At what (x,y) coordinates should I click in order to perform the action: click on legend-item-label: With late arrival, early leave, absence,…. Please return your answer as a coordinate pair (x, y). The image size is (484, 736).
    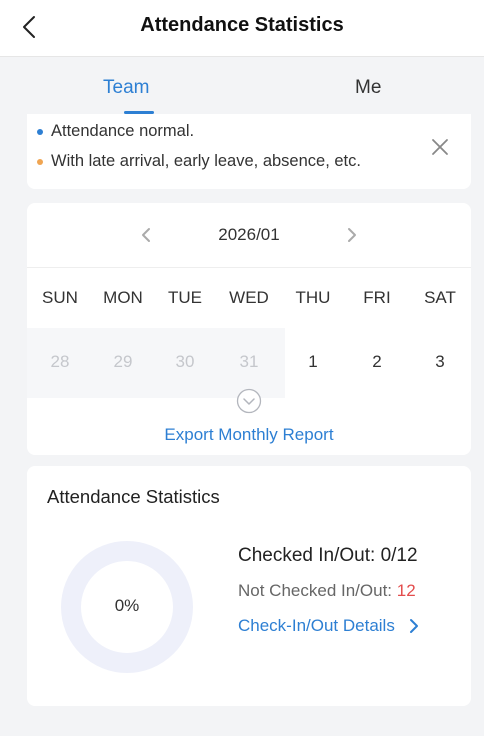
    Looking at the image, I should click on (206, 161).